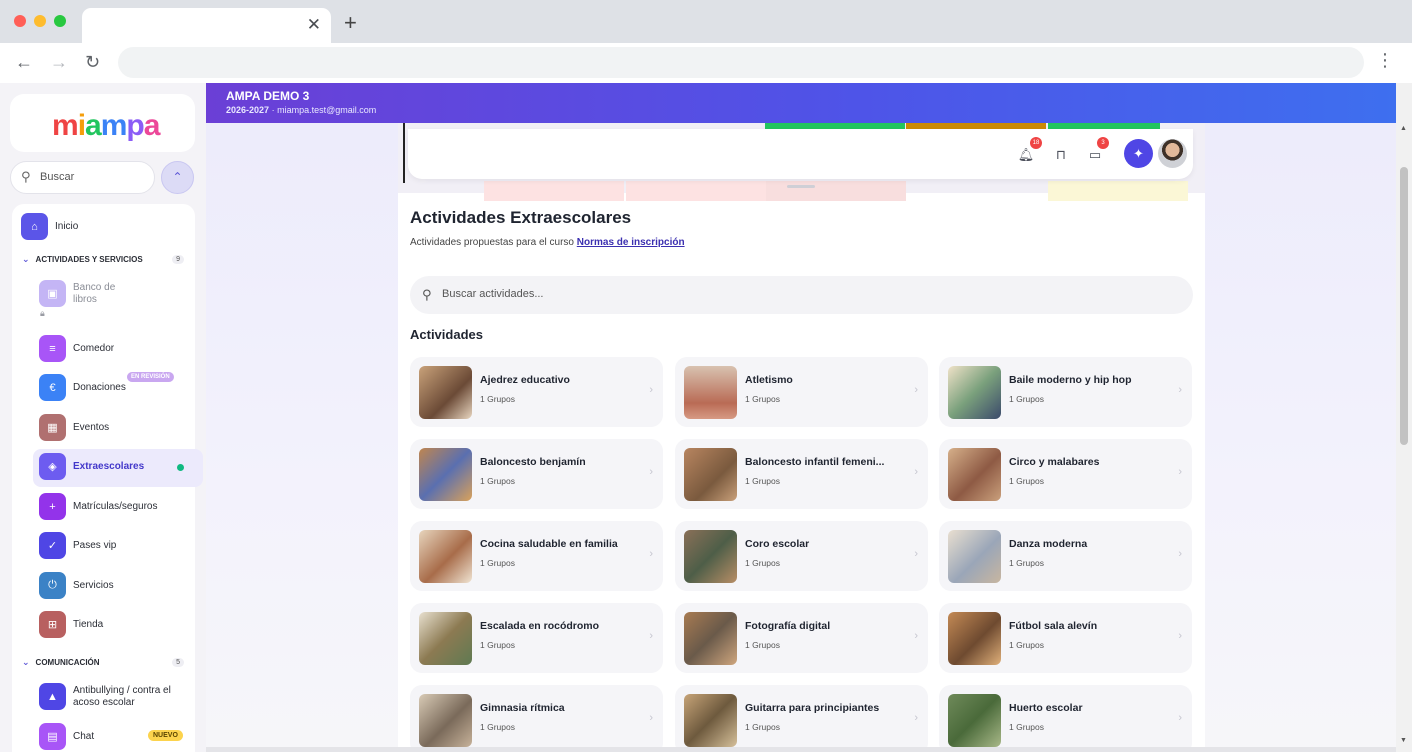 Image resolution: width=1412 pixels, height=752 pixels. What do you see at coordinates (82, 387) in the screenshot?
I see `sidebar-item-donaciones: € Donaciones` at bounding box center [82, 387].